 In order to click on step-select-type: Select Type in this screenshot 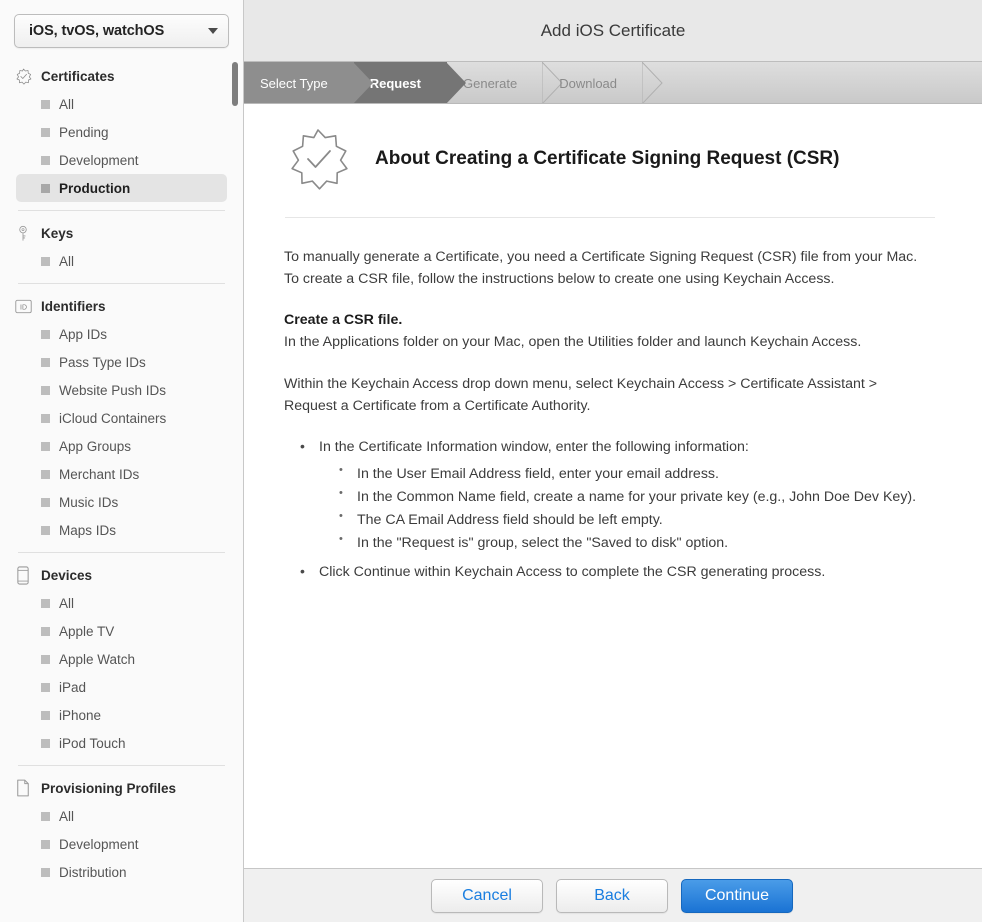, I will do `click(308, 82)`.